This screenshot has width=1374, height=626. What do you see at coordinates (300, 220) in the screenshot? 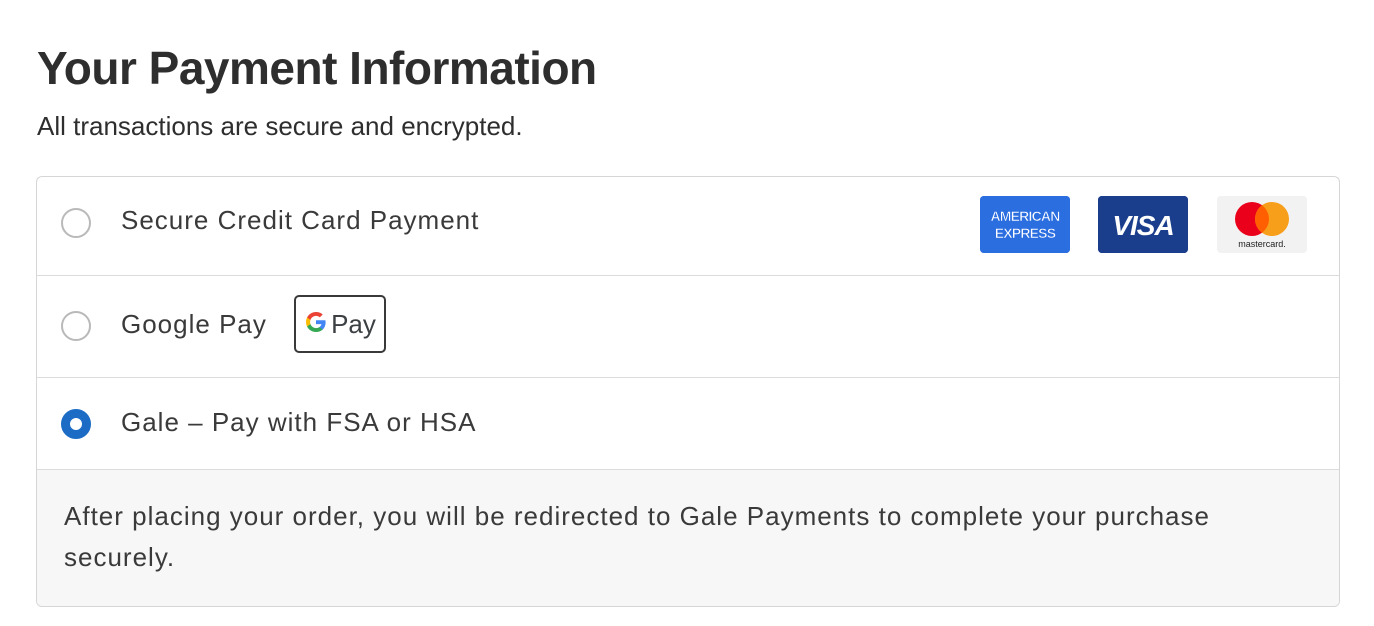
I see `credit-card-label: Secure Credit Card Payment` at bounding box center [300, 220].